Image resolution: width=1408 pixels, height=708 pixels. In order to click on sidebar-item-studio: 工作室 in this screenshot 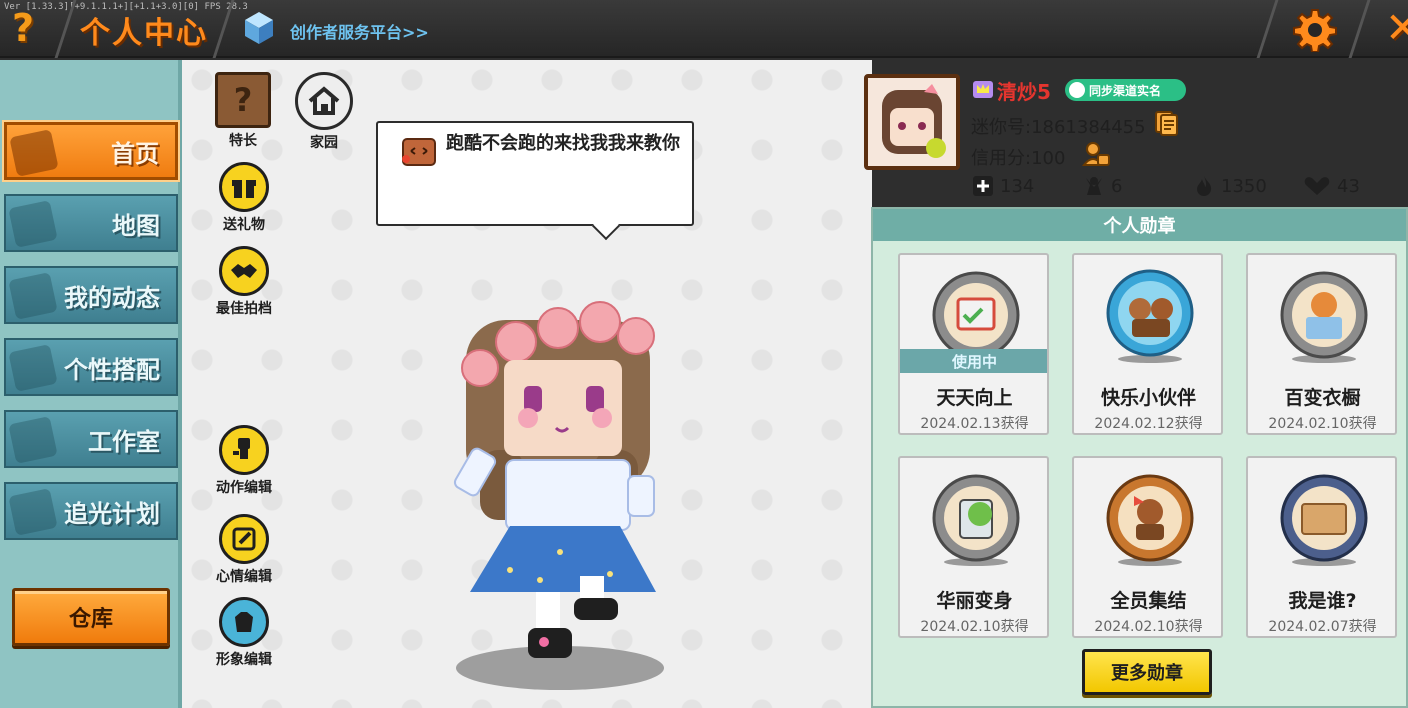, I will do `click(91, 439)`.